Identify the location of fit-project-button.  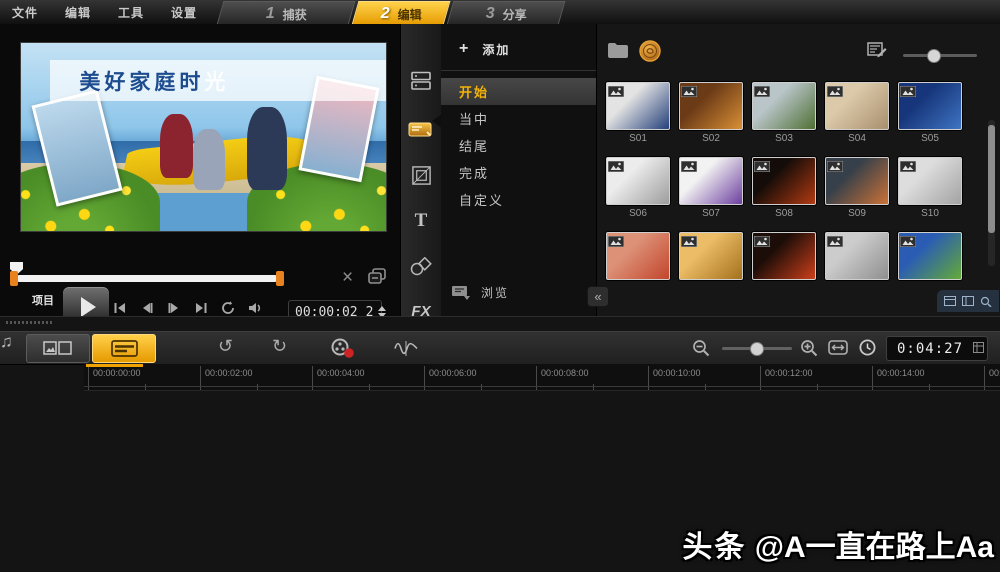
(838, 350).